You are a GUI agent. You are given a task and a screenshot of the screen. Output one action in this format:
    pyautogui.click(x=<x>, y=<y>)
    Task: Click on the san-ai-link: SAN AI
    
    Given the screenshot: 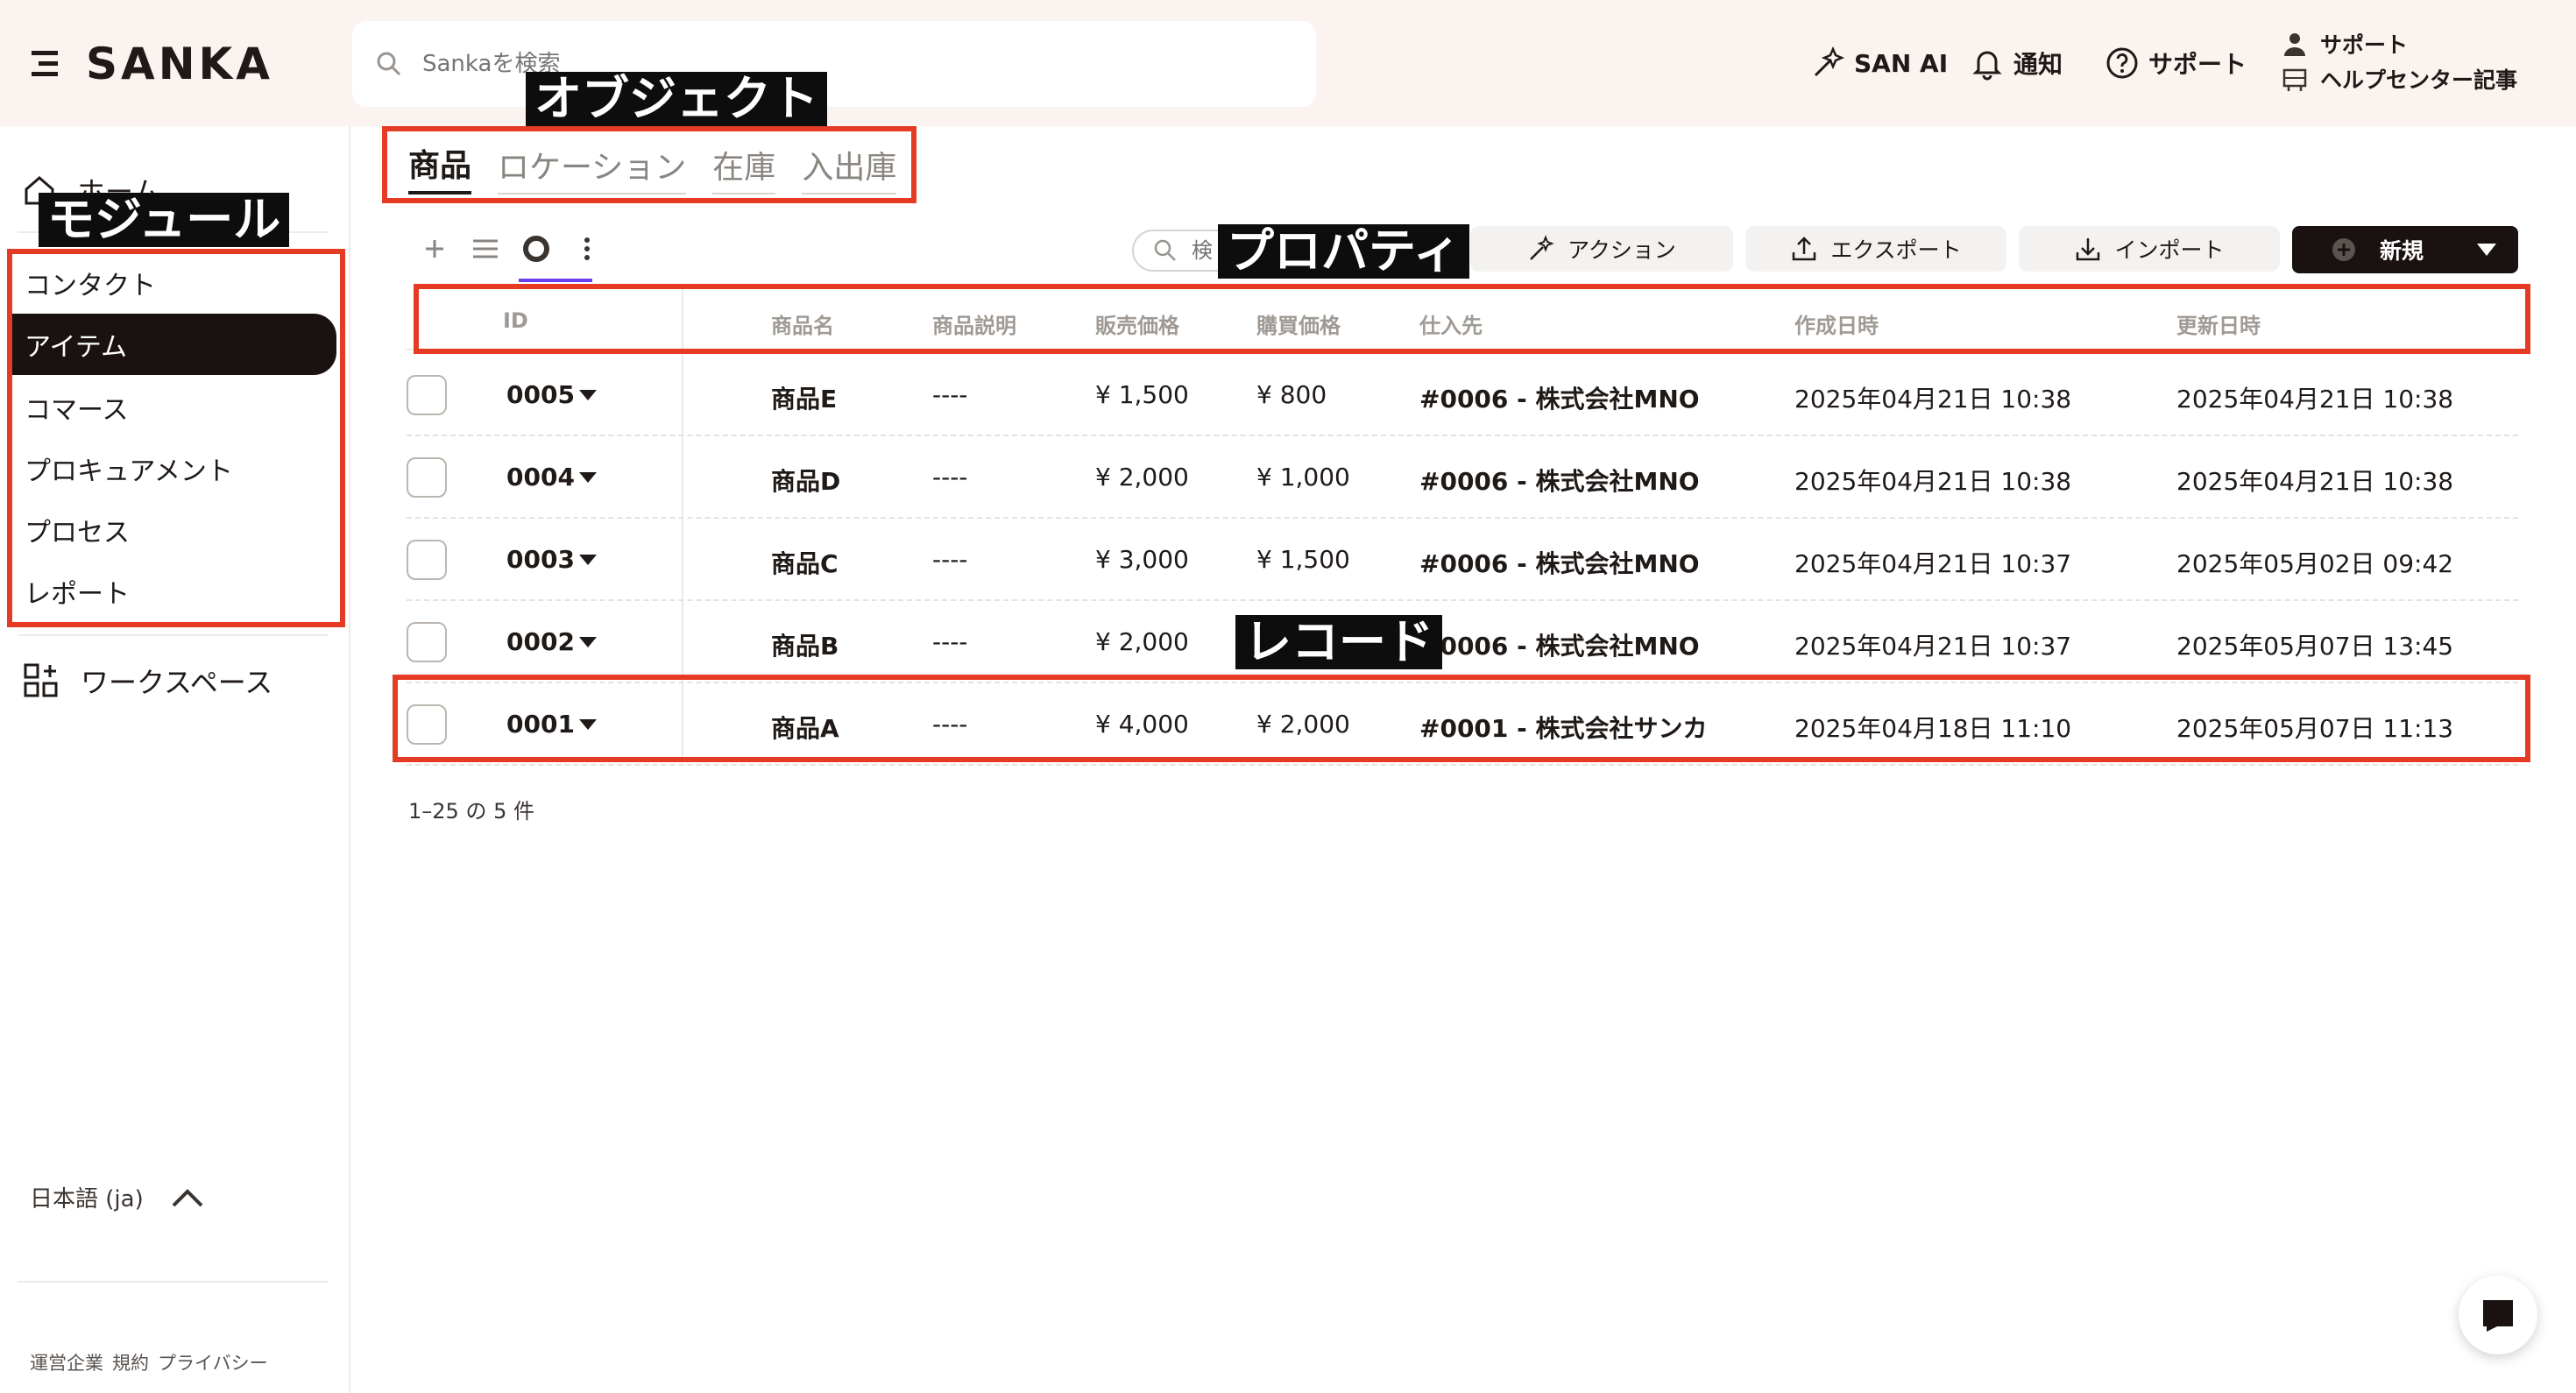 What is the action you would take?
    pyautogui.click(x=1879, y=64)
    